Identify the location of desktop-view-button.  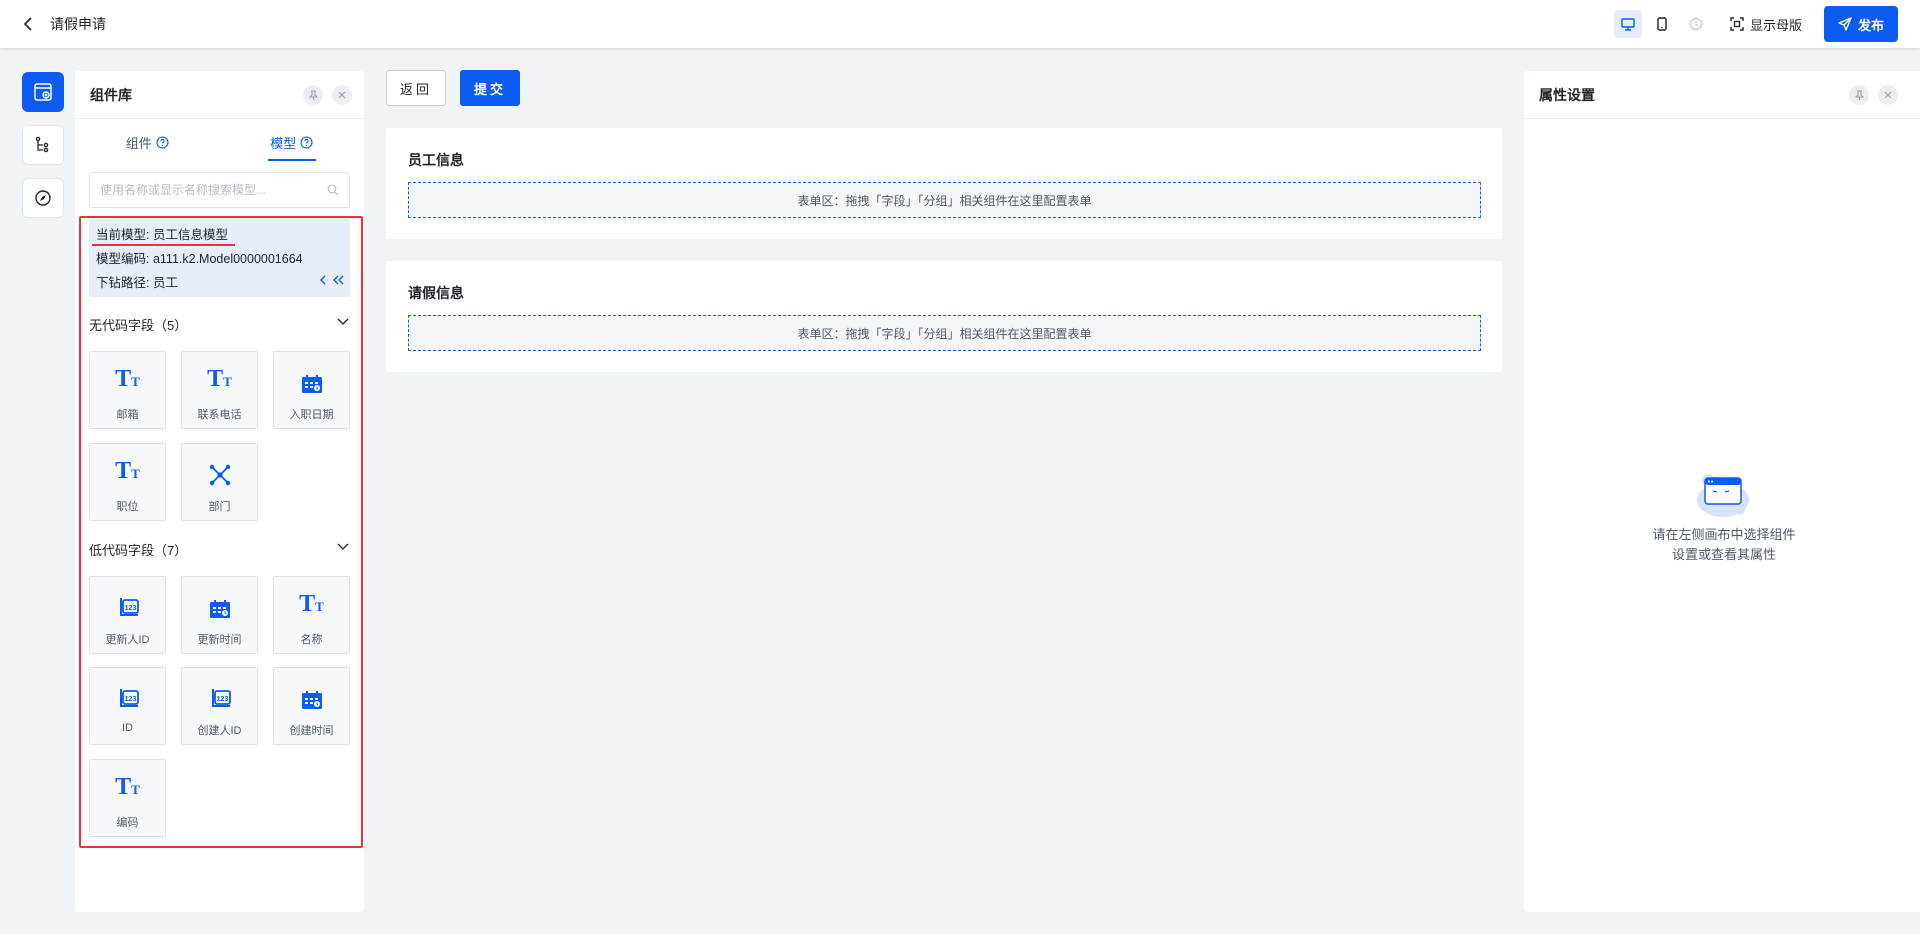
(1627, 24).